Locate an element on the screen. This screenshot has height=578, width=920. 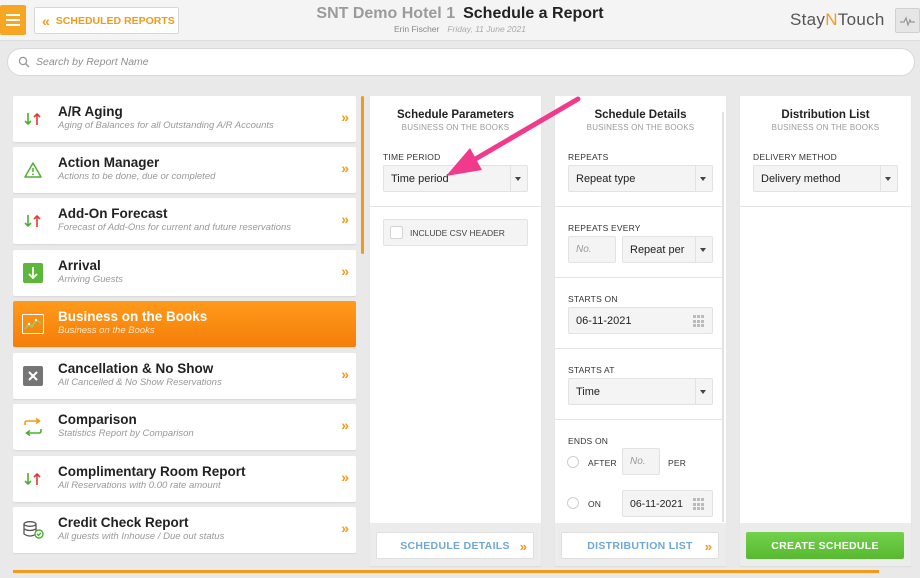
report-name: Cancellation & No Show is located at coordinates (136, 368).